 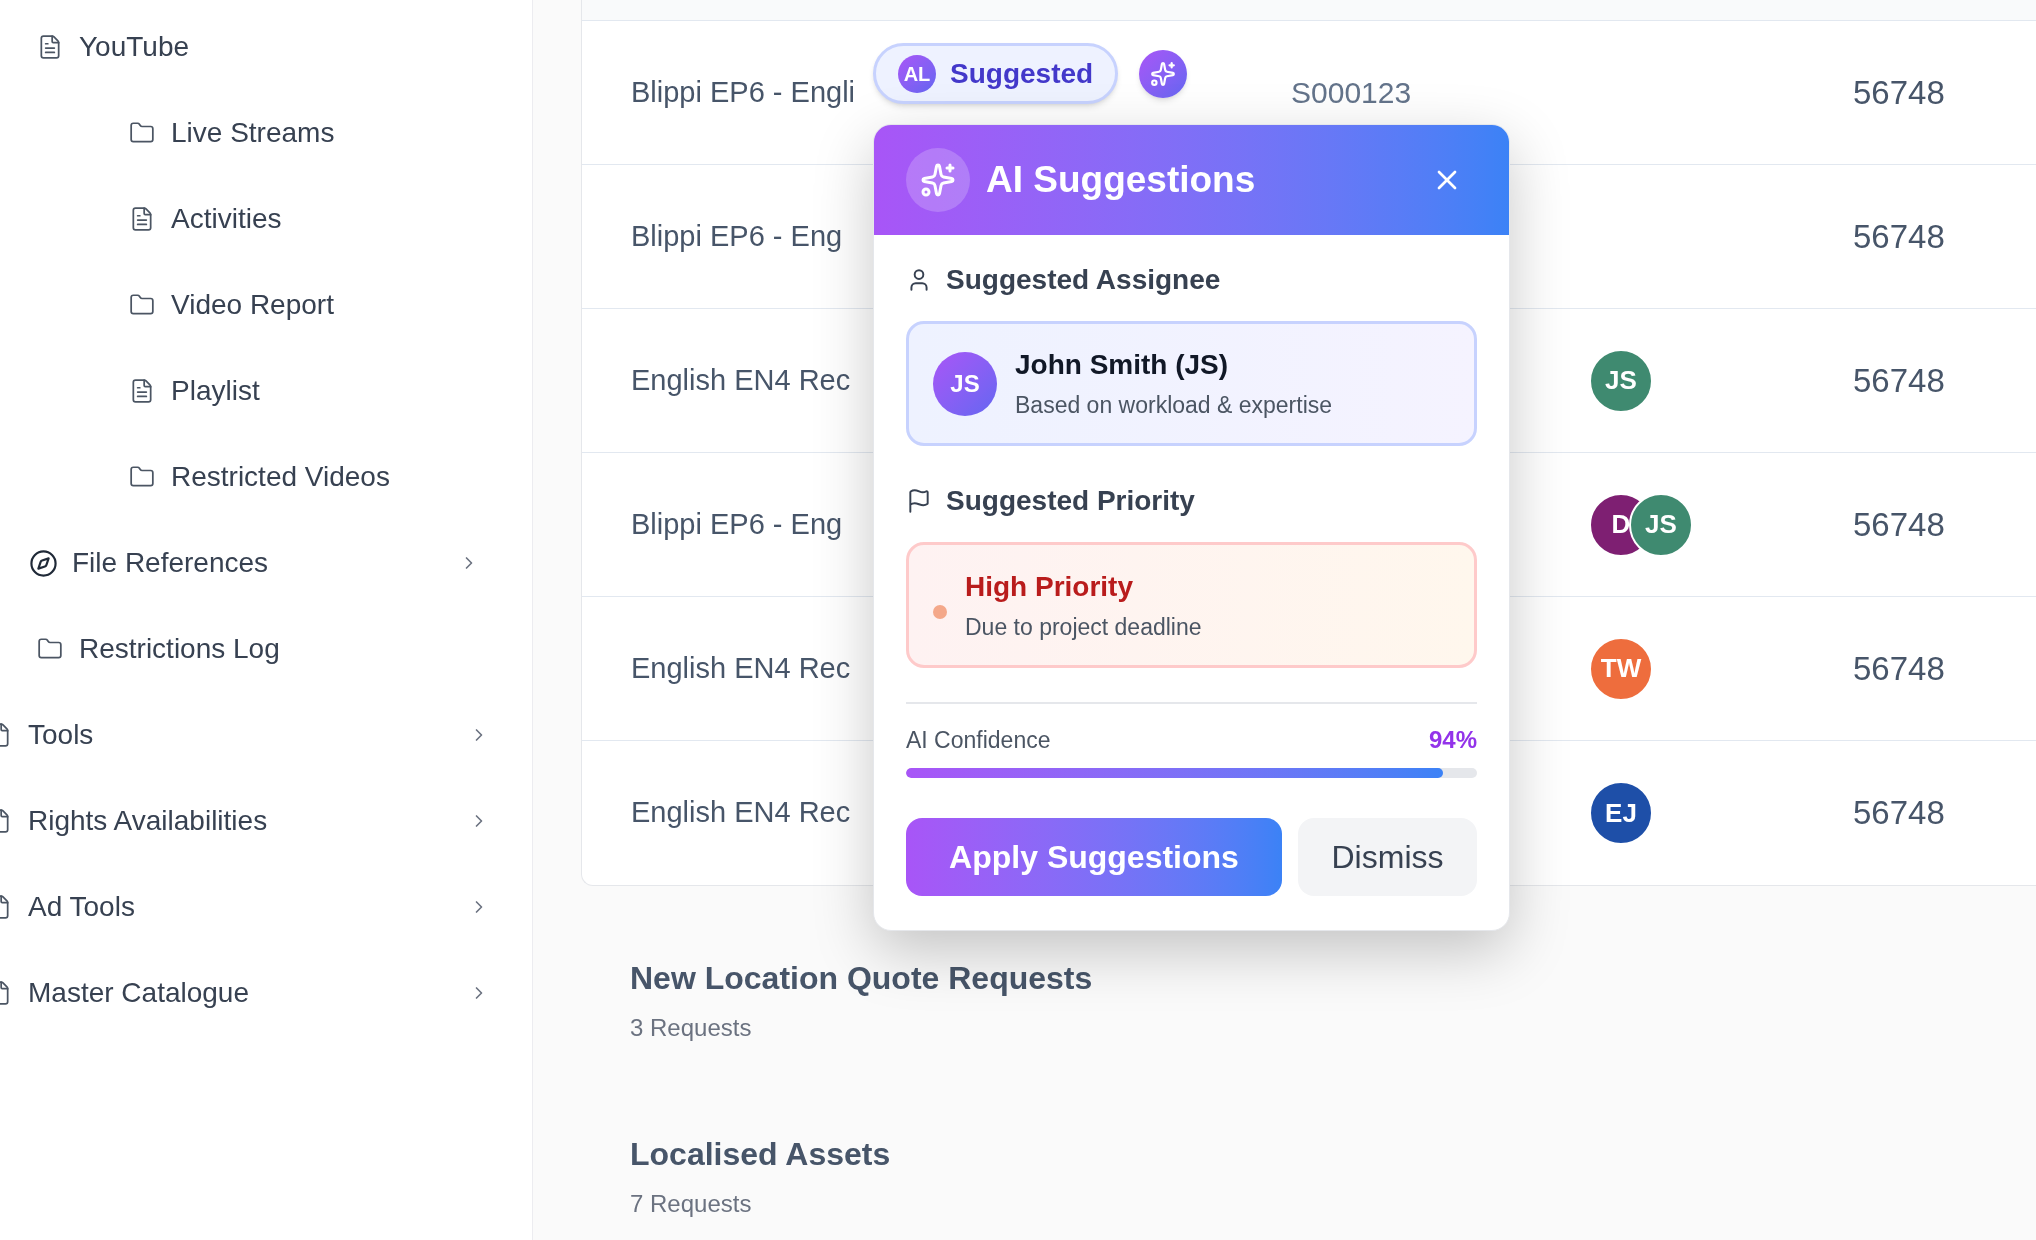 What do you see at coordinates (266, 907) in the screenshot?
I see `sidebar-item: Ad Tools` at bounding box center [266, 907].